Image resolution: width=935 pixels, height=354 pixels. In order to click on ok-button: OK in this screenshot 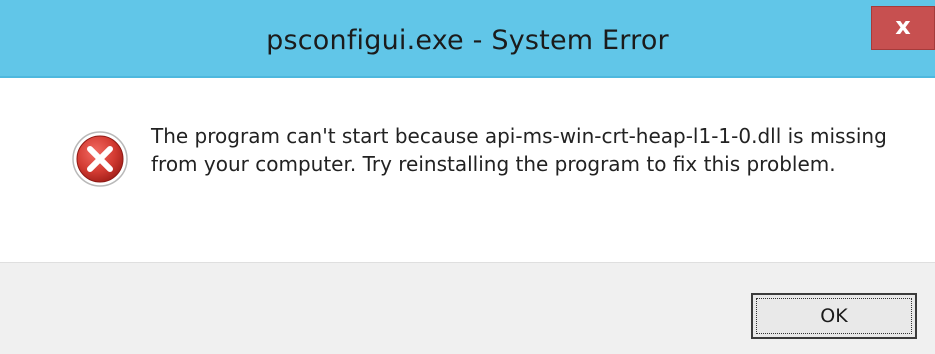, I will do `click(834, 316)`.